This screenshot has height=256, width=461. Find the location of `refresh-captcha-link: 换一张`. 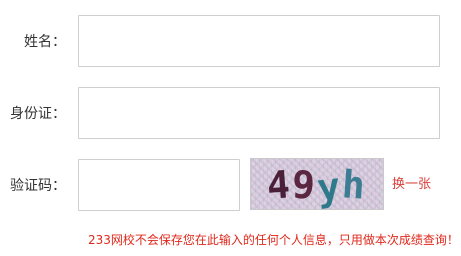

refresh-captcha-link: 换一张 is located at coordinates (411, 185).